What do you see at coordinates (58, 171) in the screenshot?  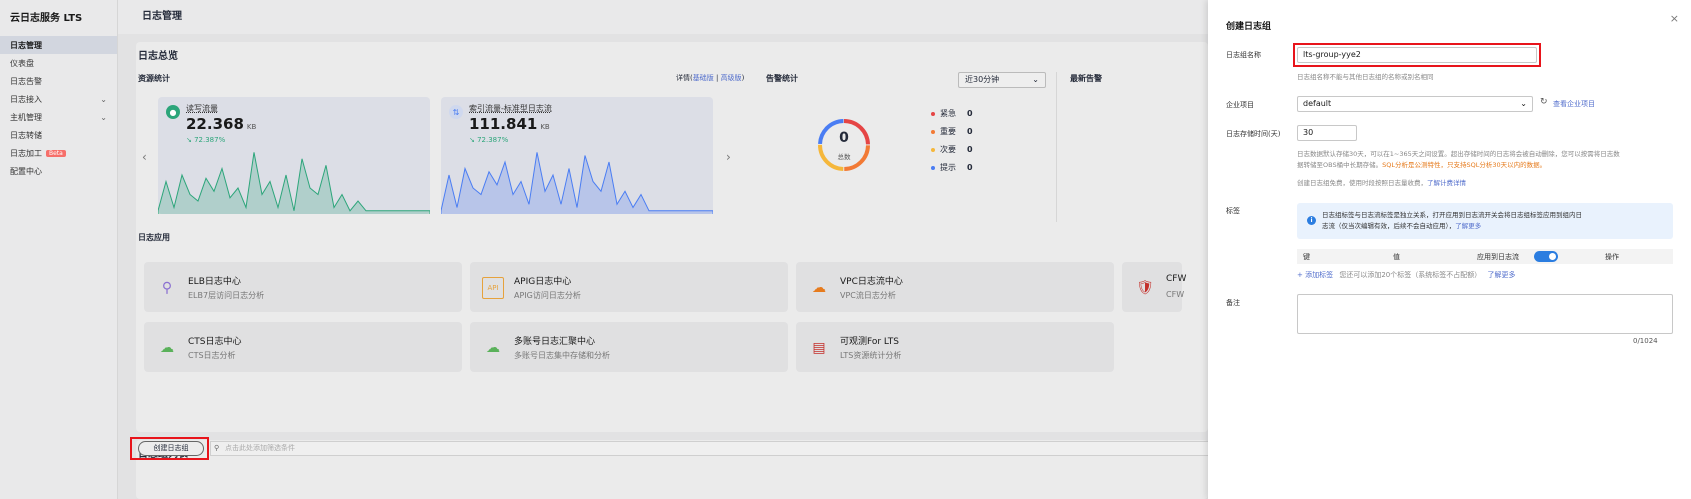 I see `sidebar-item: 配置中心` at bounding box center [58, 171].